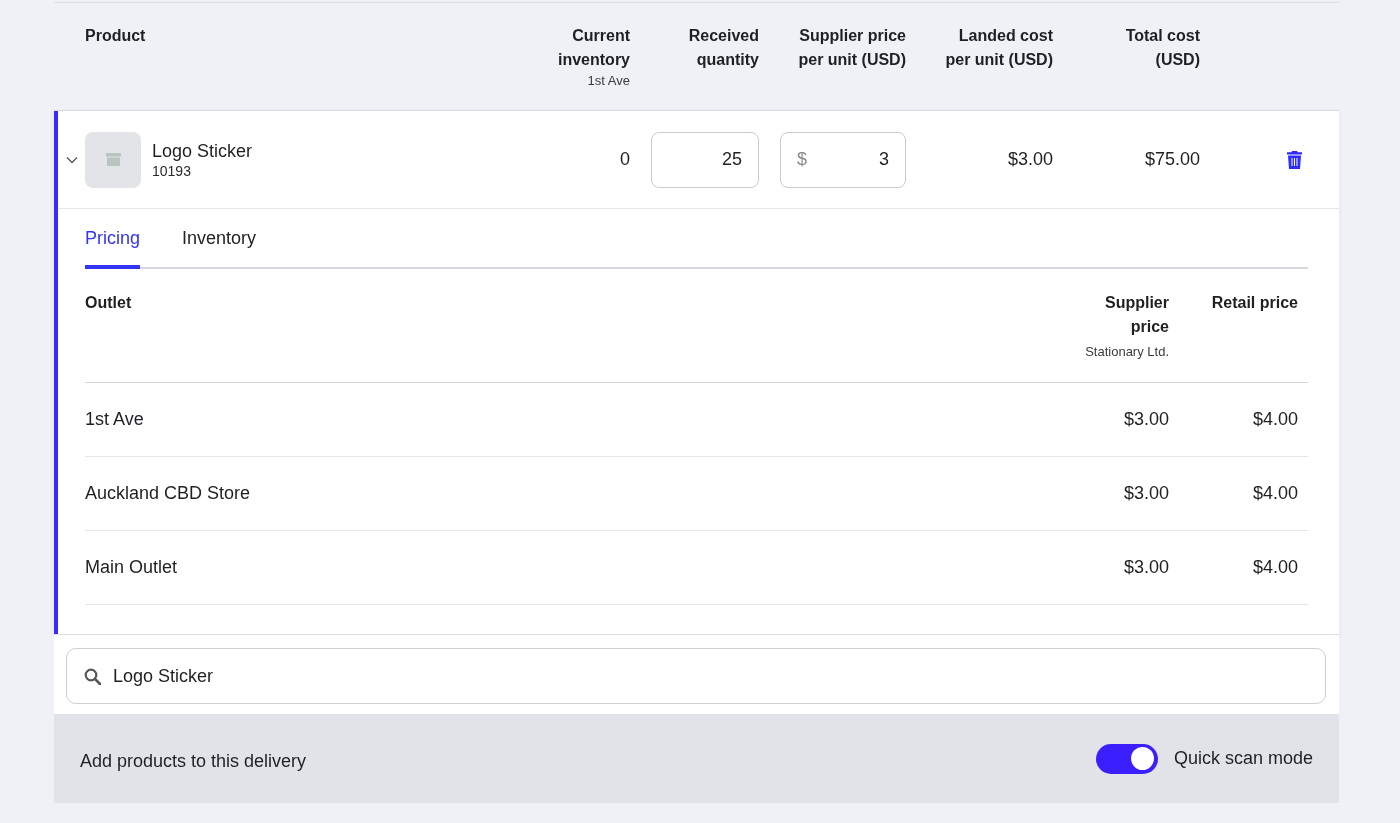 Image resolution: width=1400 pixels, height=823 pixels. Describe the element at coordinates (1029, 159) in the screenshot. I see `landed-cost: $3.00` at that location.